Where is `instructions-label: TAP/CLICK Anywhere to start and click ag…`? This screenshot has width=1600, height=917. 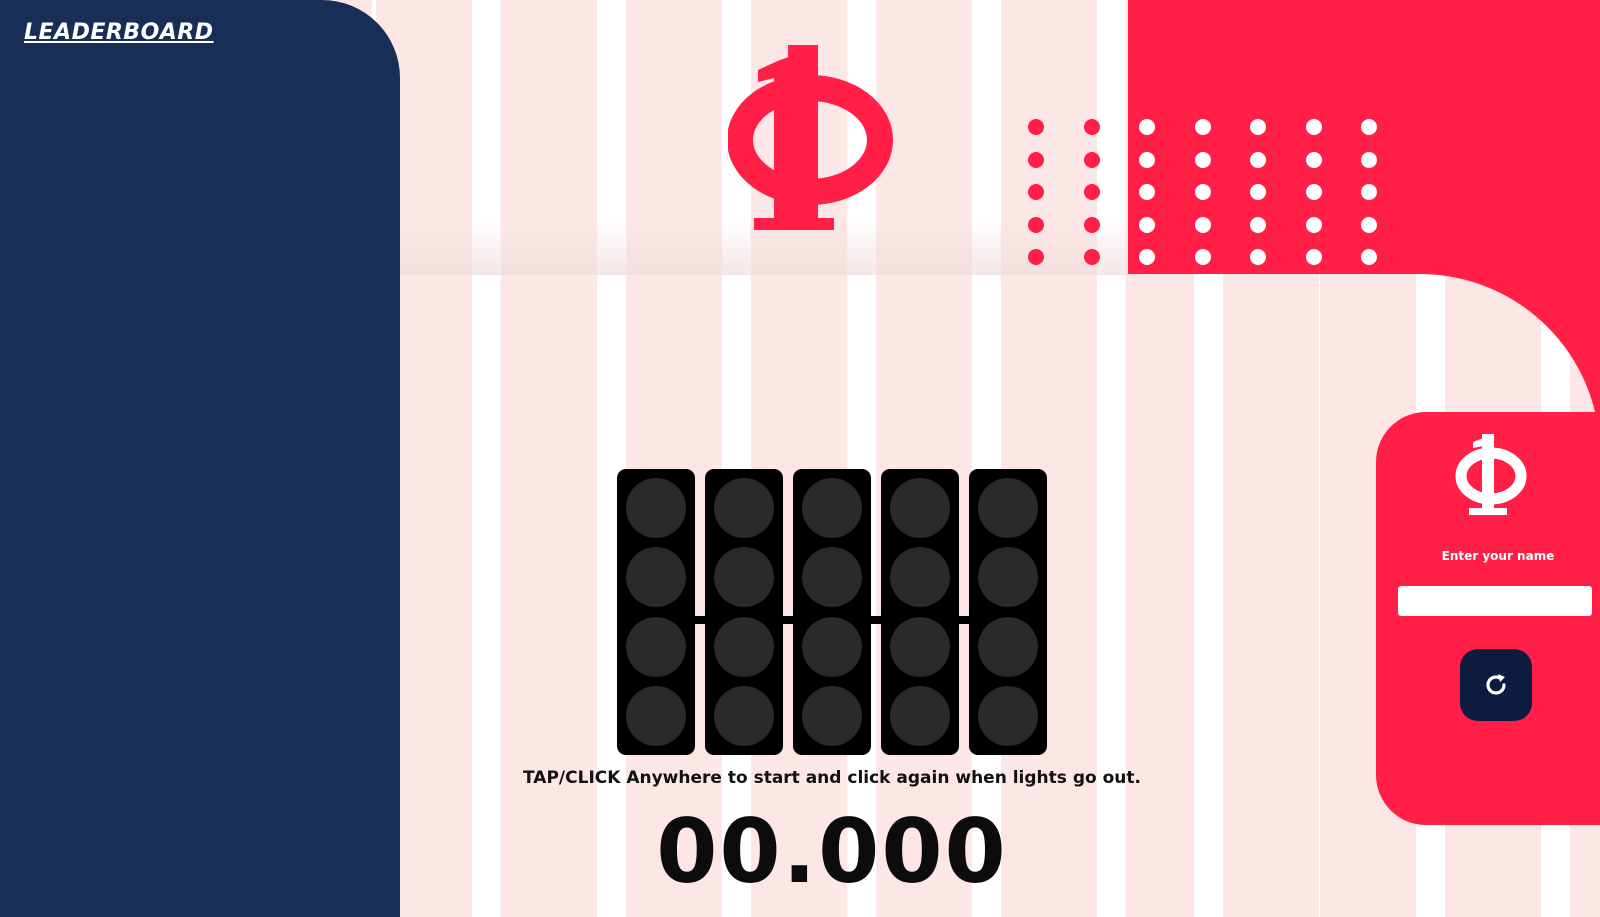 instructions-label: TAP/CLICK Anywhere to start and click ag… is located at coordinates (832, 778).